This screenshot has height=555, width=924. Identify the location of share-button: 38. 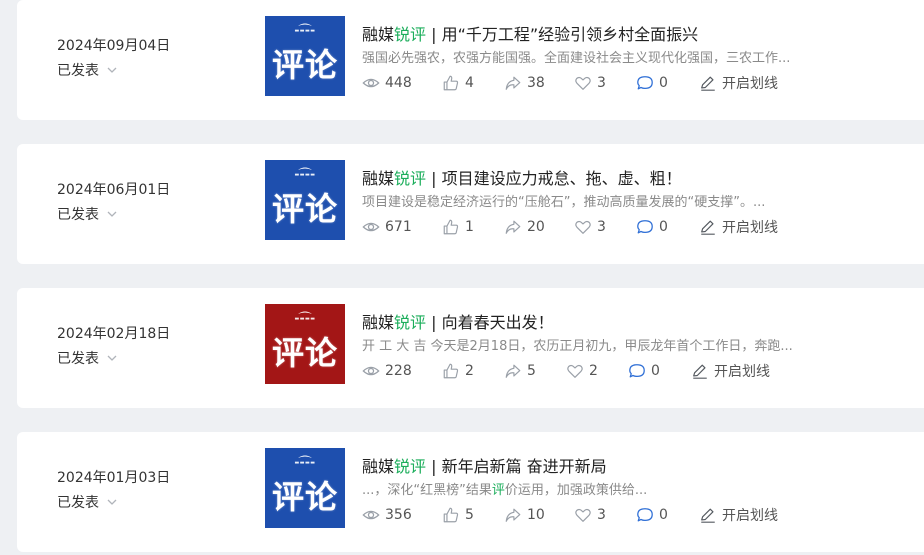
(539, 83).